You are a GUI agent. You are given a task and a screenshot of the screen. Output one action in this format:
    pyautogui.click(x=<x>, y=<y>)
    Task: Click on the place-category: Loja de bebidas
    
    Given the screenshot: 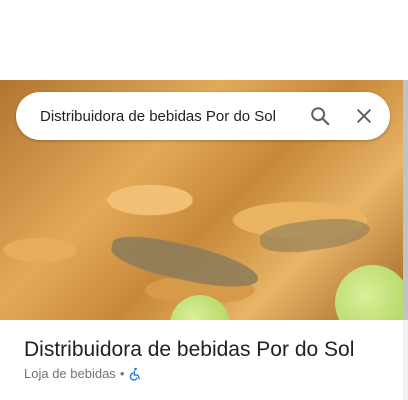 What is the action you would take?
    pyautogui.click(x=70, y=373)
    